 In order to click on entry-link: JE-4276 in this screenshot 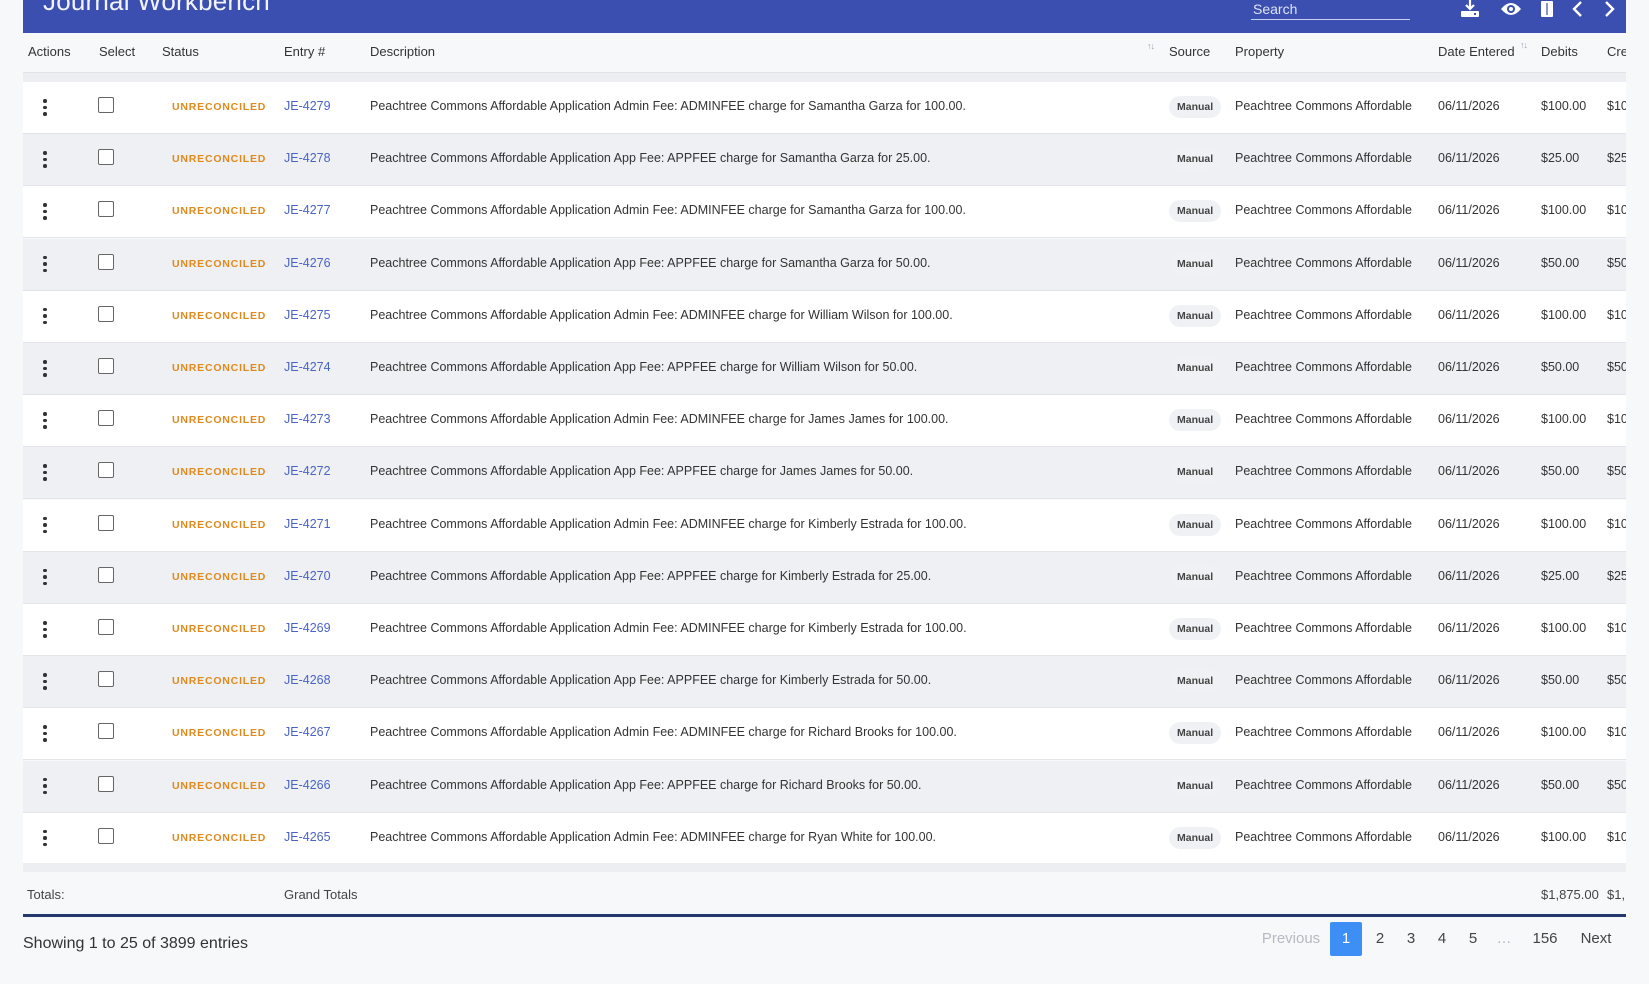, I will do `click(307, 263)`.